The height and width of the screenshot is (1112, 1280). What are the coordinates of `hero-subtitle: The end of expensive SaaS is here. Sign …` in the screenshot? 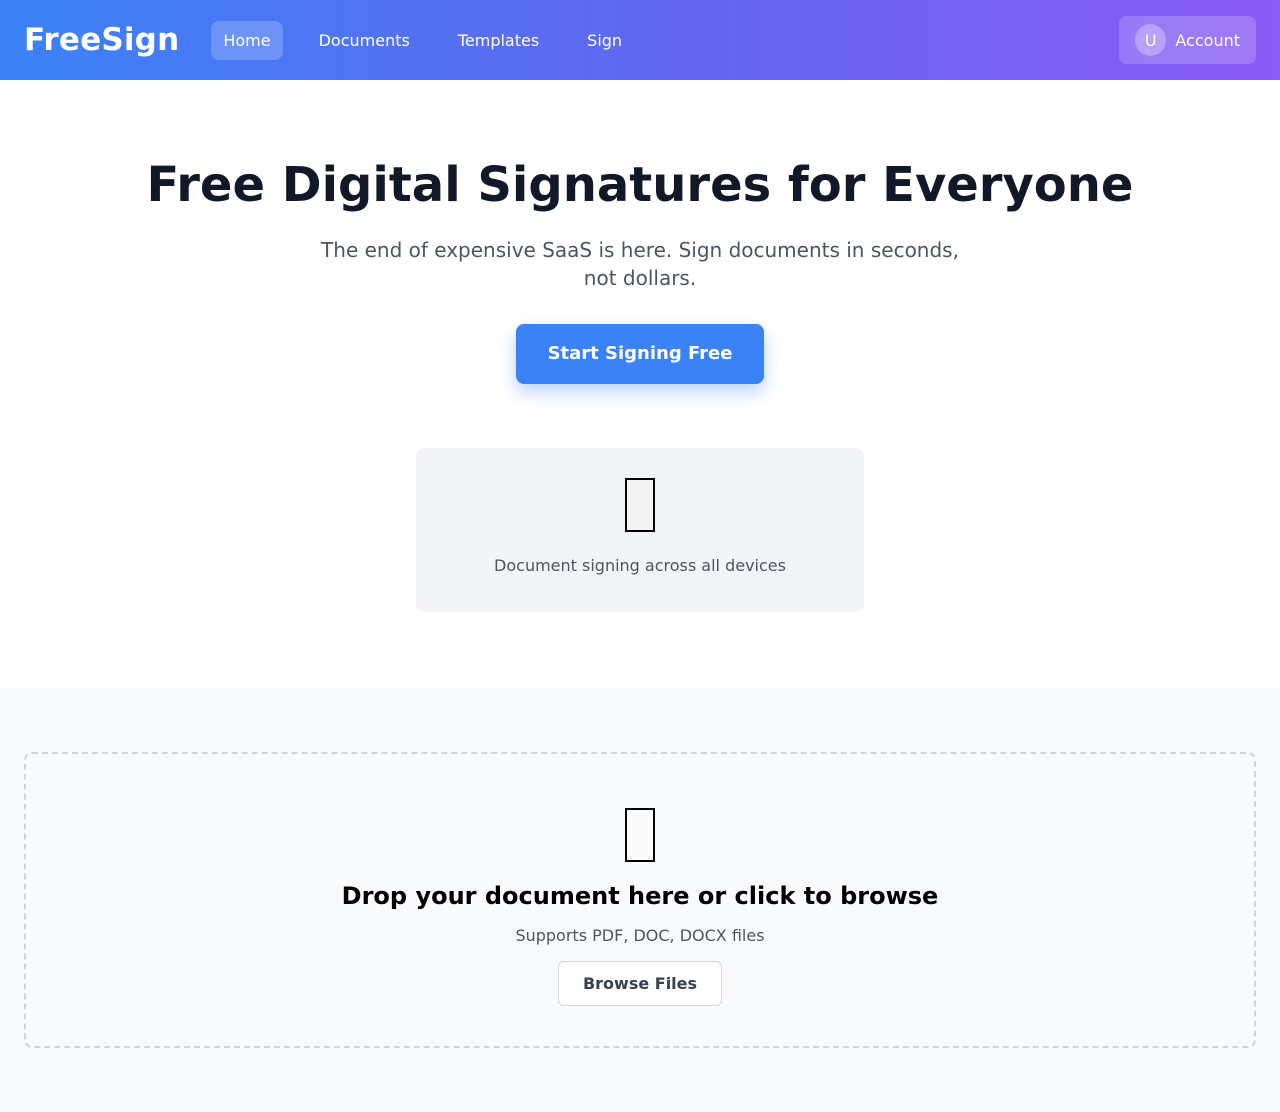 It's located at (640, 264).